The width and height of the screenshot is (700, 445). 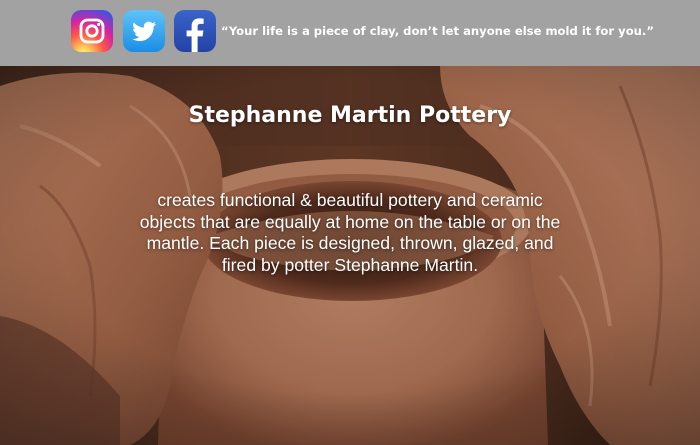 I want to click on page-title: Stephanne Martin Pottery, so click(x=350, y=115).